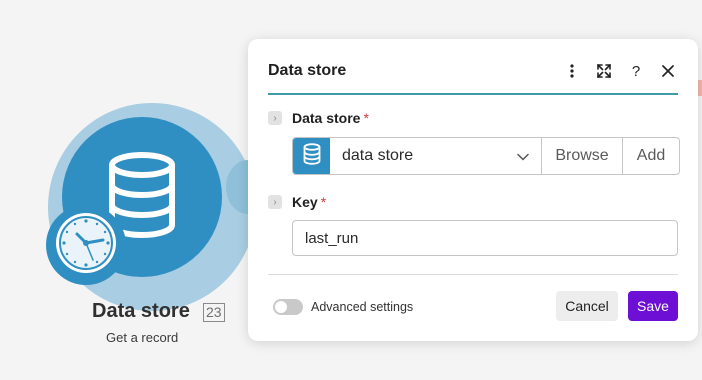  I want to click on add-button: Add, so click(650, 156).